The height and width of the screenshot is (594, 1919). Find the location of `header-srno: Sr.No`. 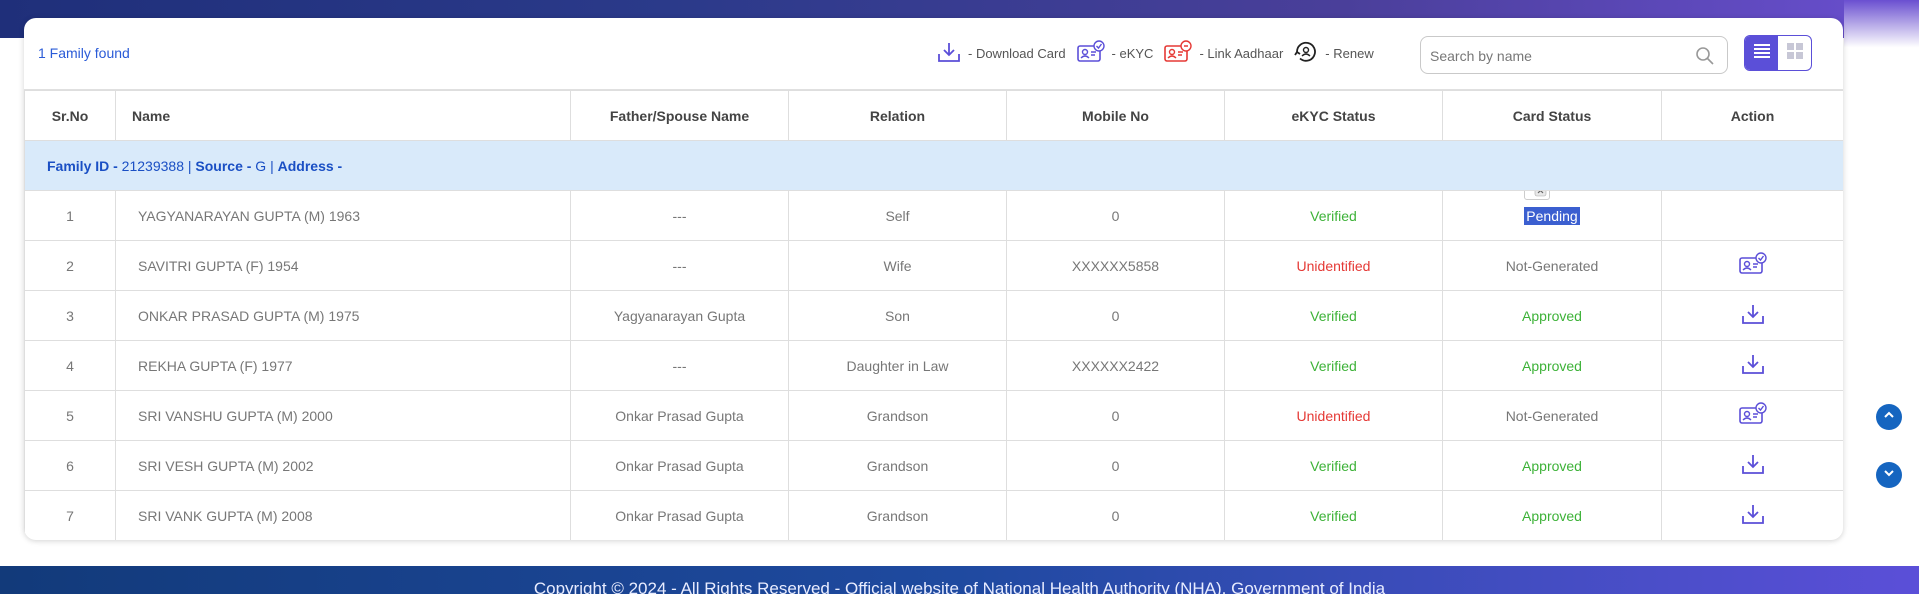

header-srno: Sr.No is located at coordinates (70, 115).